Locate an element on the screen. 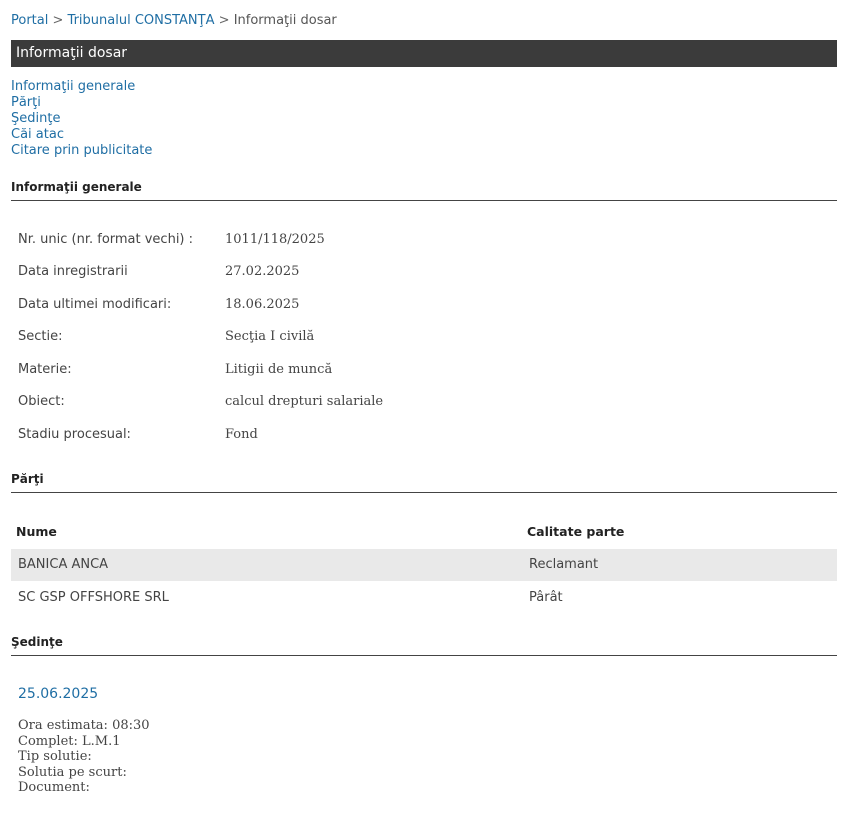 The image size is (855, 820). info-value: Litigii de muncă is located at coordinates (279, 369).